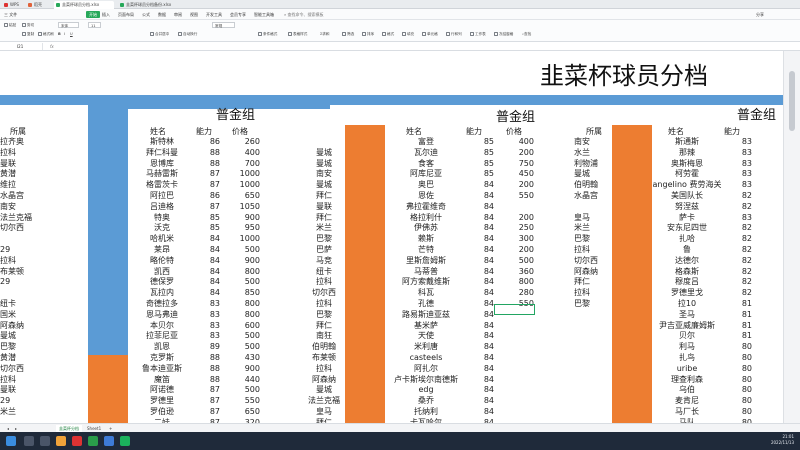 Image resolution: width=800 pixels, height=450 pixels. Describe the element at coordinates (20, 272) in the screenshot. I see `club-cell: 布莱顿` at that location.